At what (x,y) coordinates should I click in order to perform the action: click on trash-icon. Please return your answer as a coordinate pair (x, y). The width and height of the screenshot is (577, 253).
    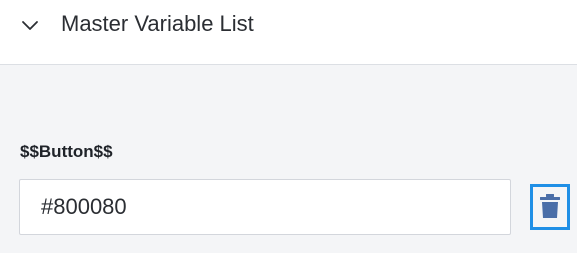
    Looking at the image, I should click on (550, 207).